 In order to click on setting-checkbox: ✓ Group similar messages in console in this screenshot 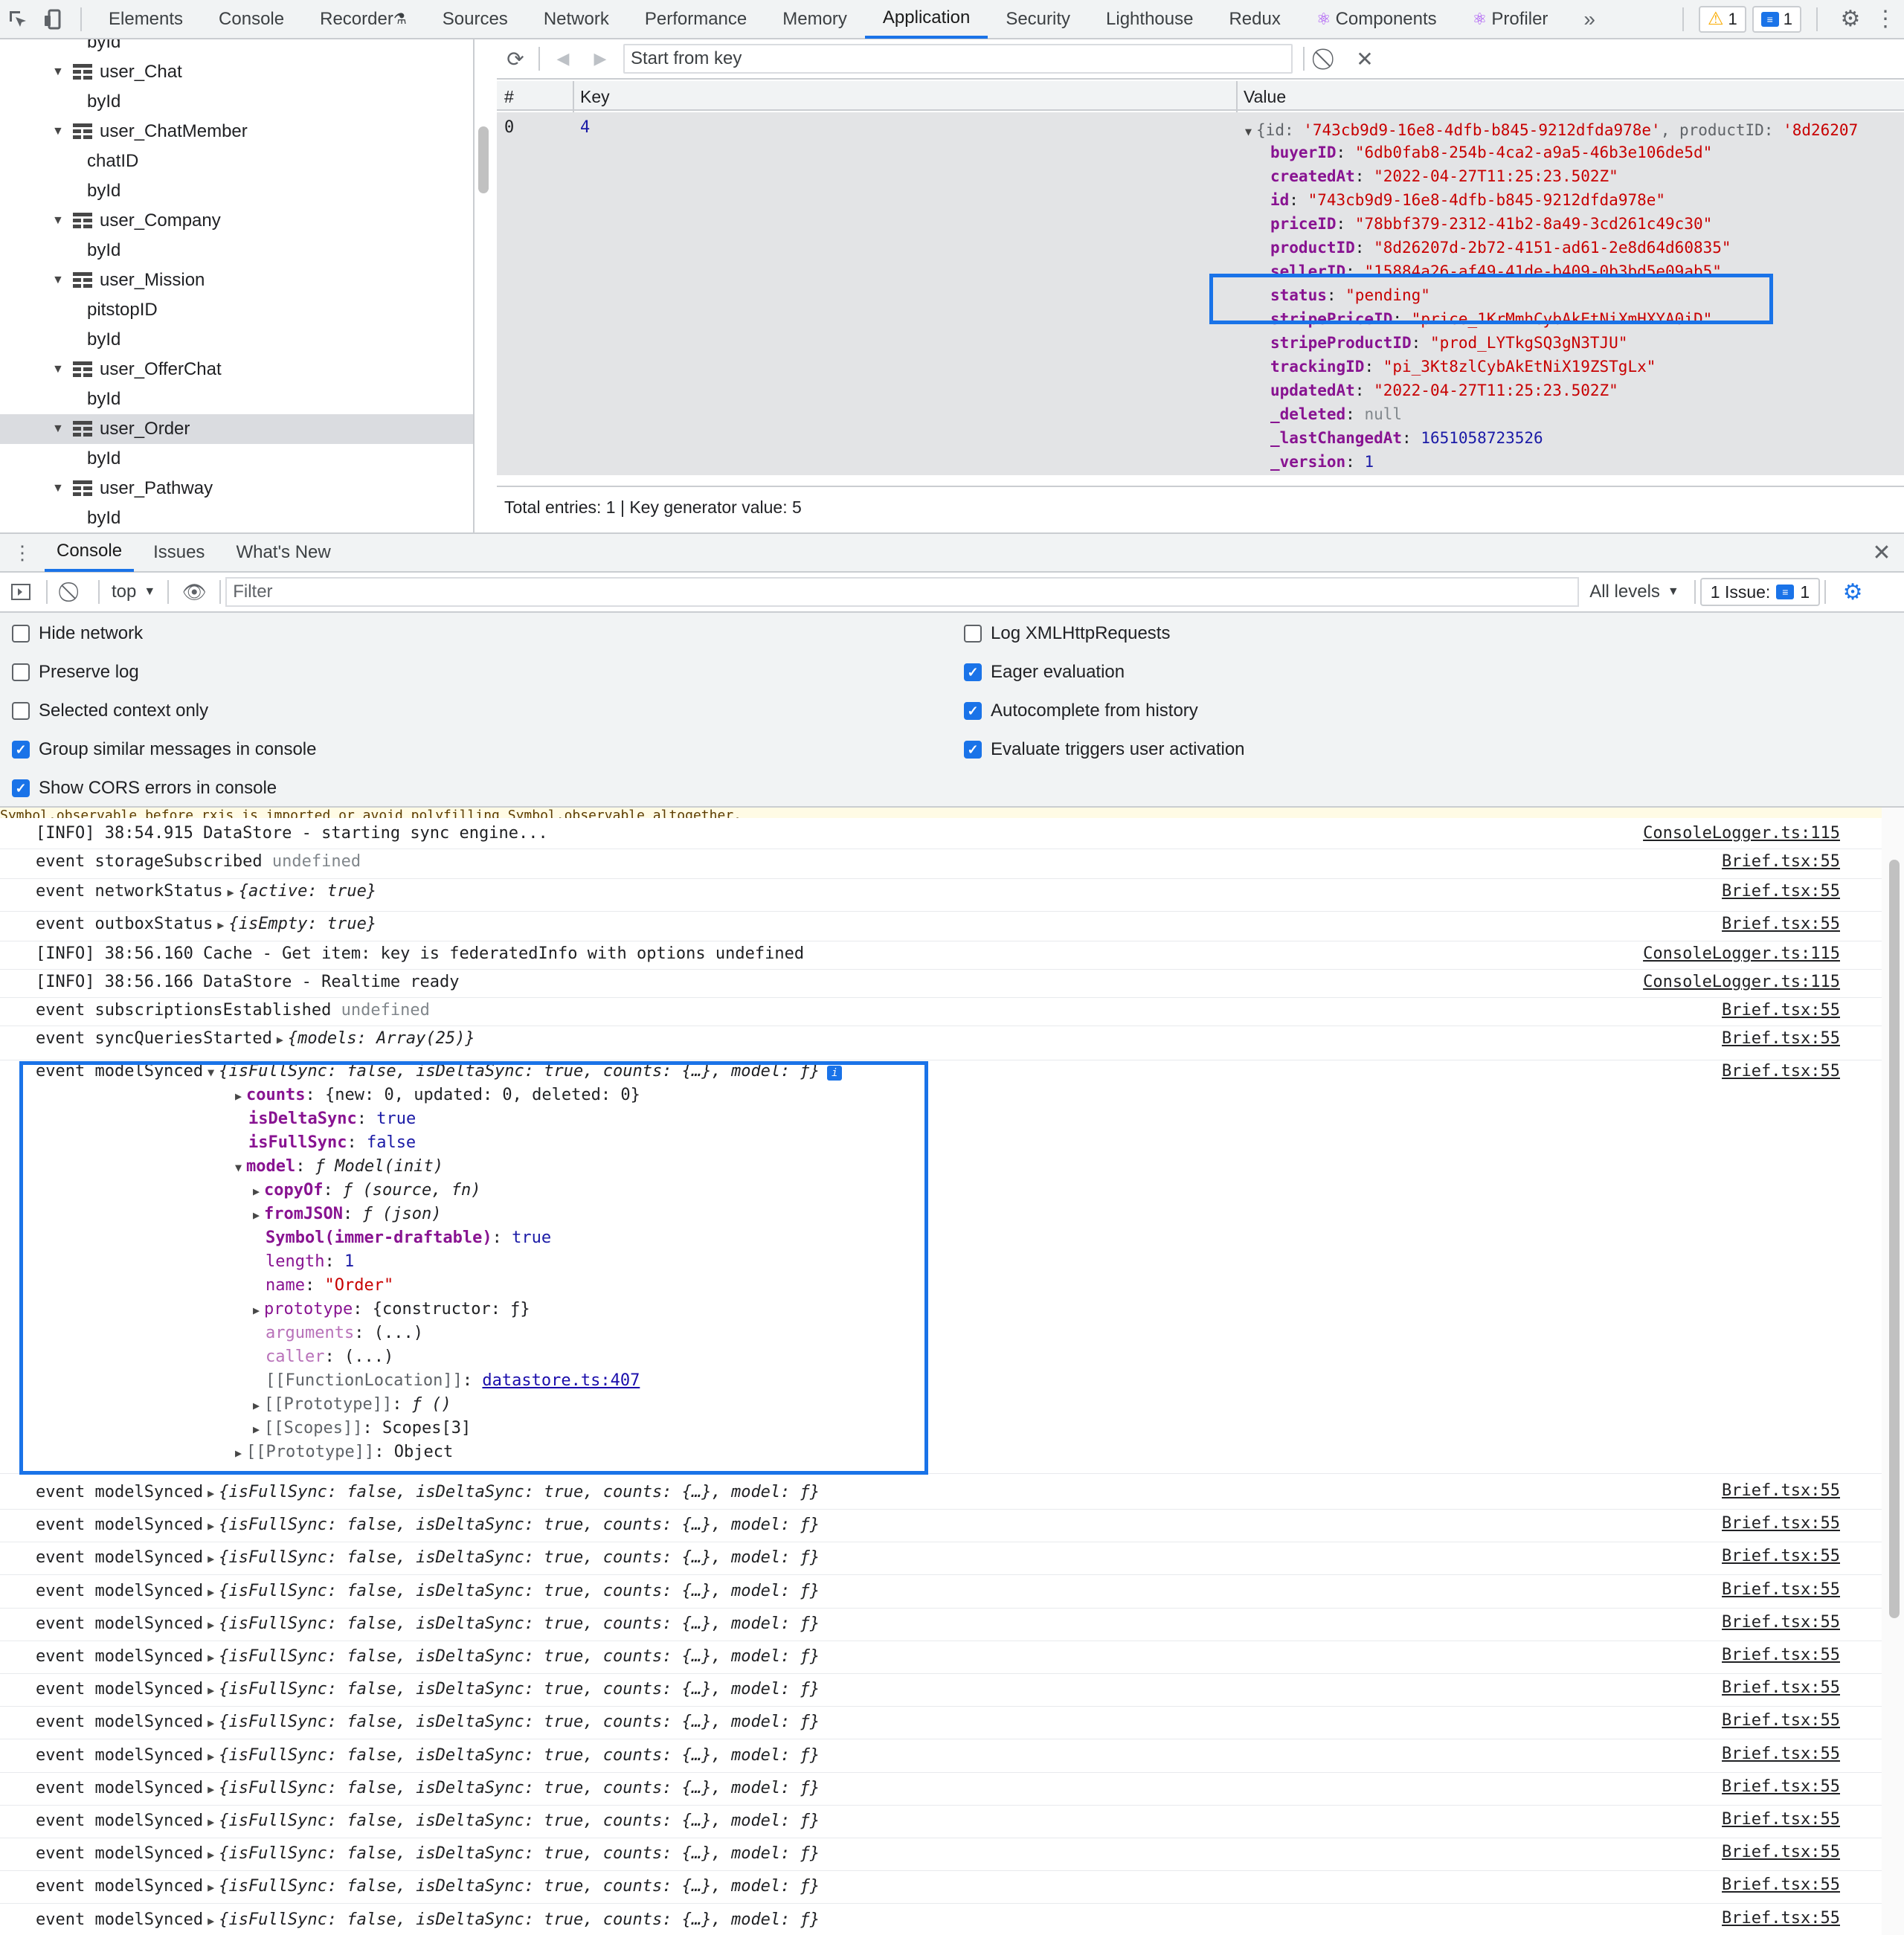, I will do `click(164, 749)`.